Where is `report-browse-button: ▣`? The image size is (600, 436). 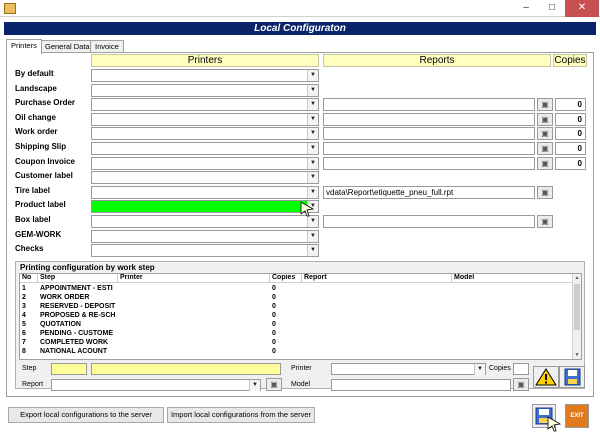
report-browse-button: ▣ is located at coordinates (274, 384).